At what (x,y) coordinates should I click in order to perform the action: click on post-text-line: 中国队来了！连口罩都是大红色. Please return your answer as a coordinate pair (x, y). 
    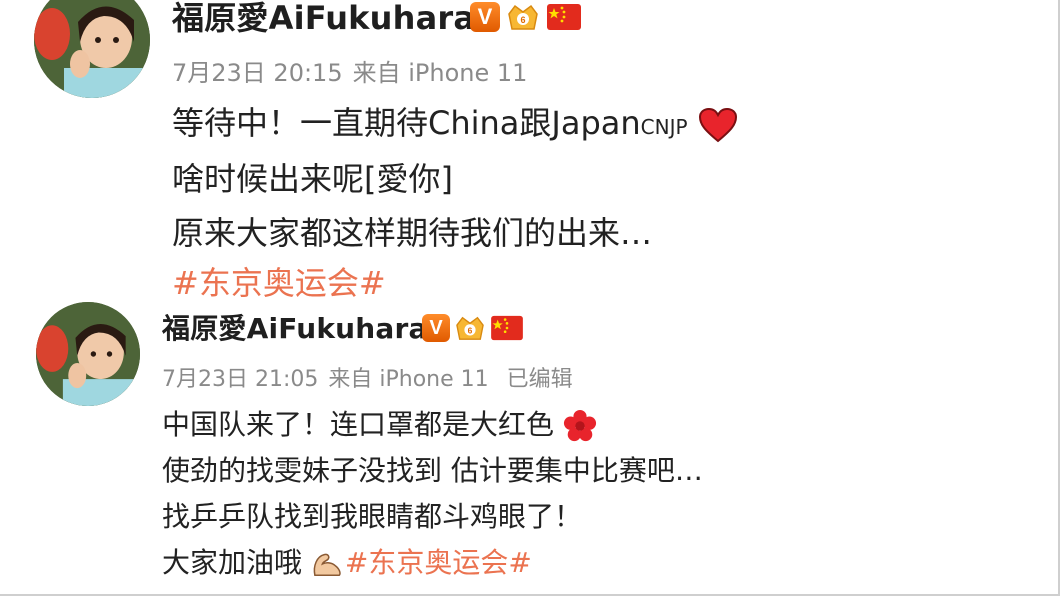
    Looking at the image, I should click on (379, 425).